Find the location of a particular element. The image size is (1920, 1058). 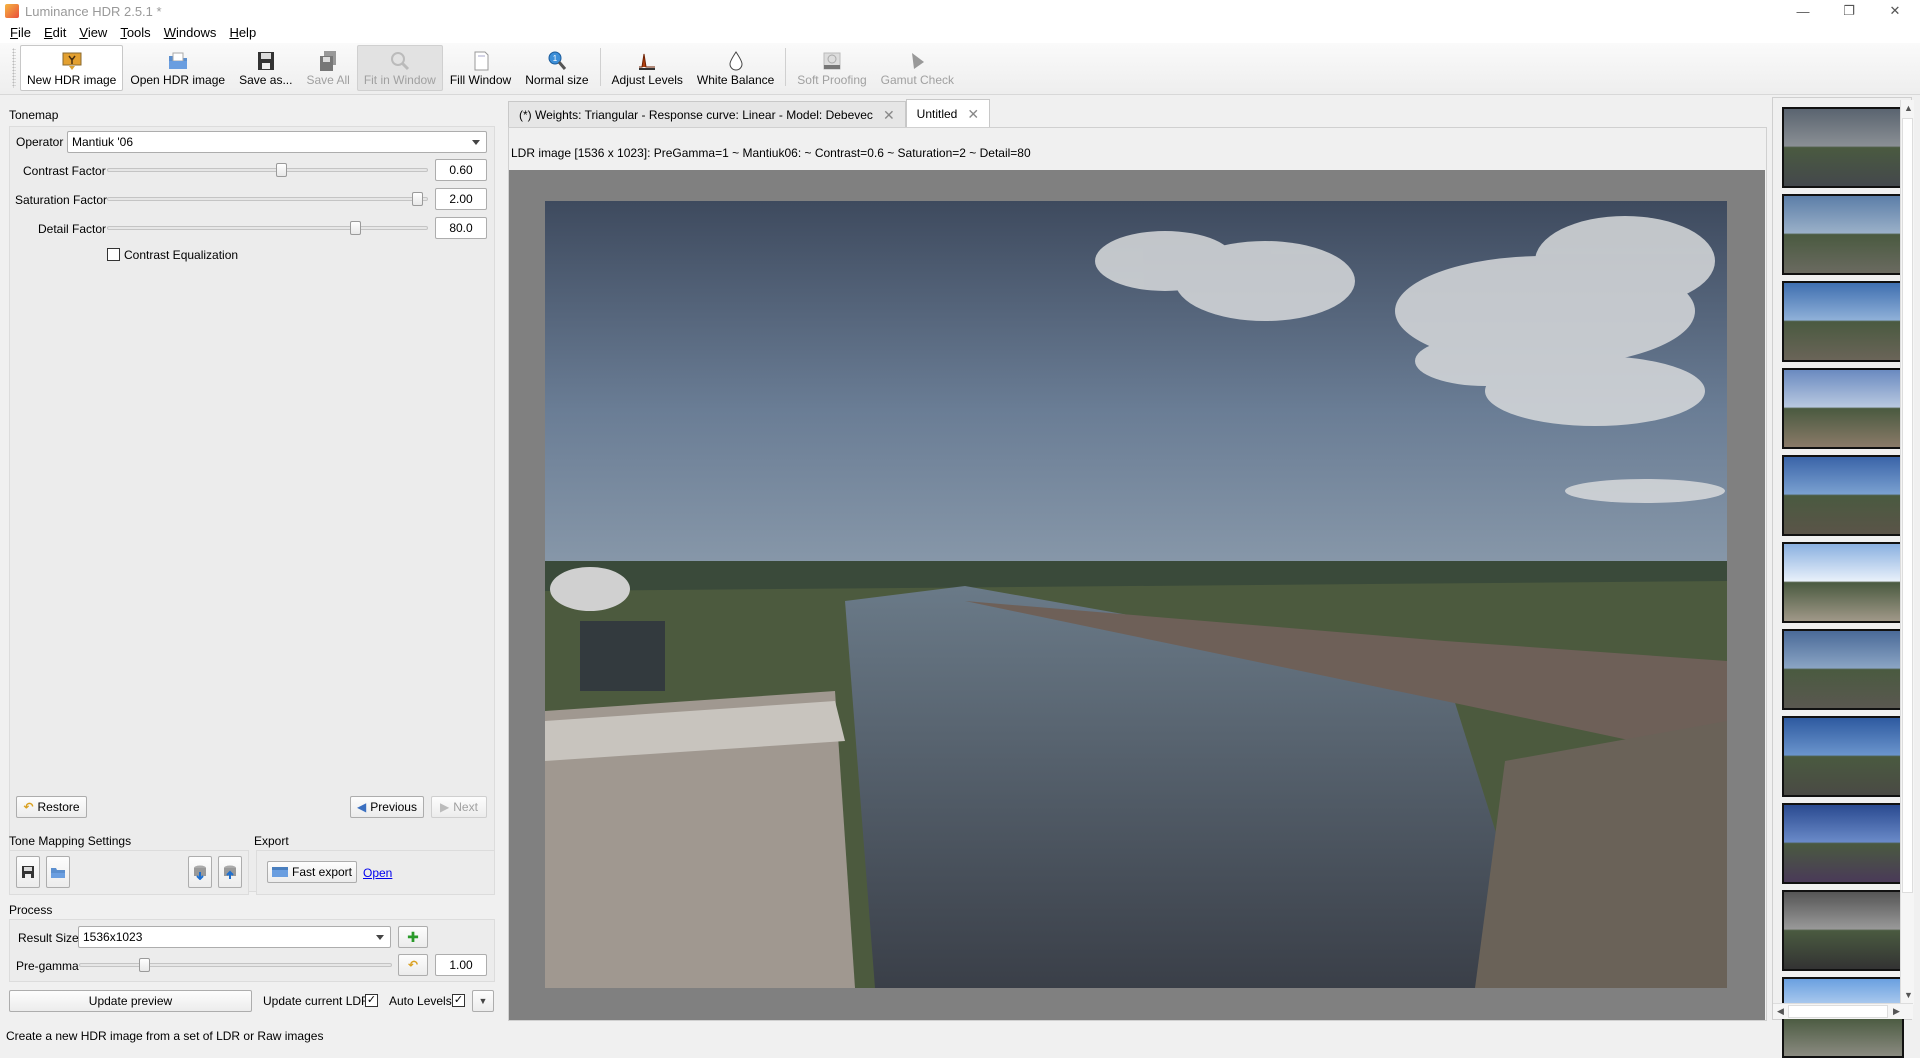

thumbnail-vivid-dark is located at coordinates (1843, 495).